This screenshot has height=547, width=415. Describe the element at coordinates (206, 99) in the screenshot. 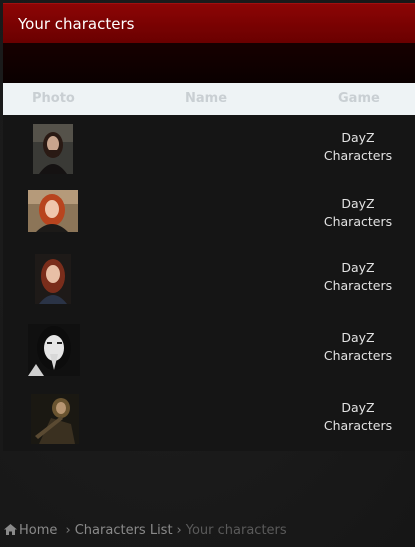

I see `column-header-name: Name` at that location.